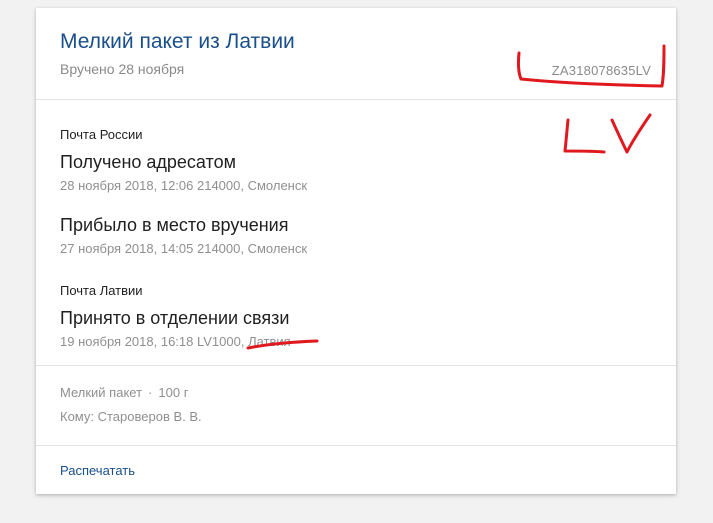 The height and width of the screenshot is (523, 713). What do you see at coordinates (175, 341) in the screenshot?
I see `event-meta: 19 ноября 2018, 16:18 LV1000, Латвия` at bounding box center [175, 341].